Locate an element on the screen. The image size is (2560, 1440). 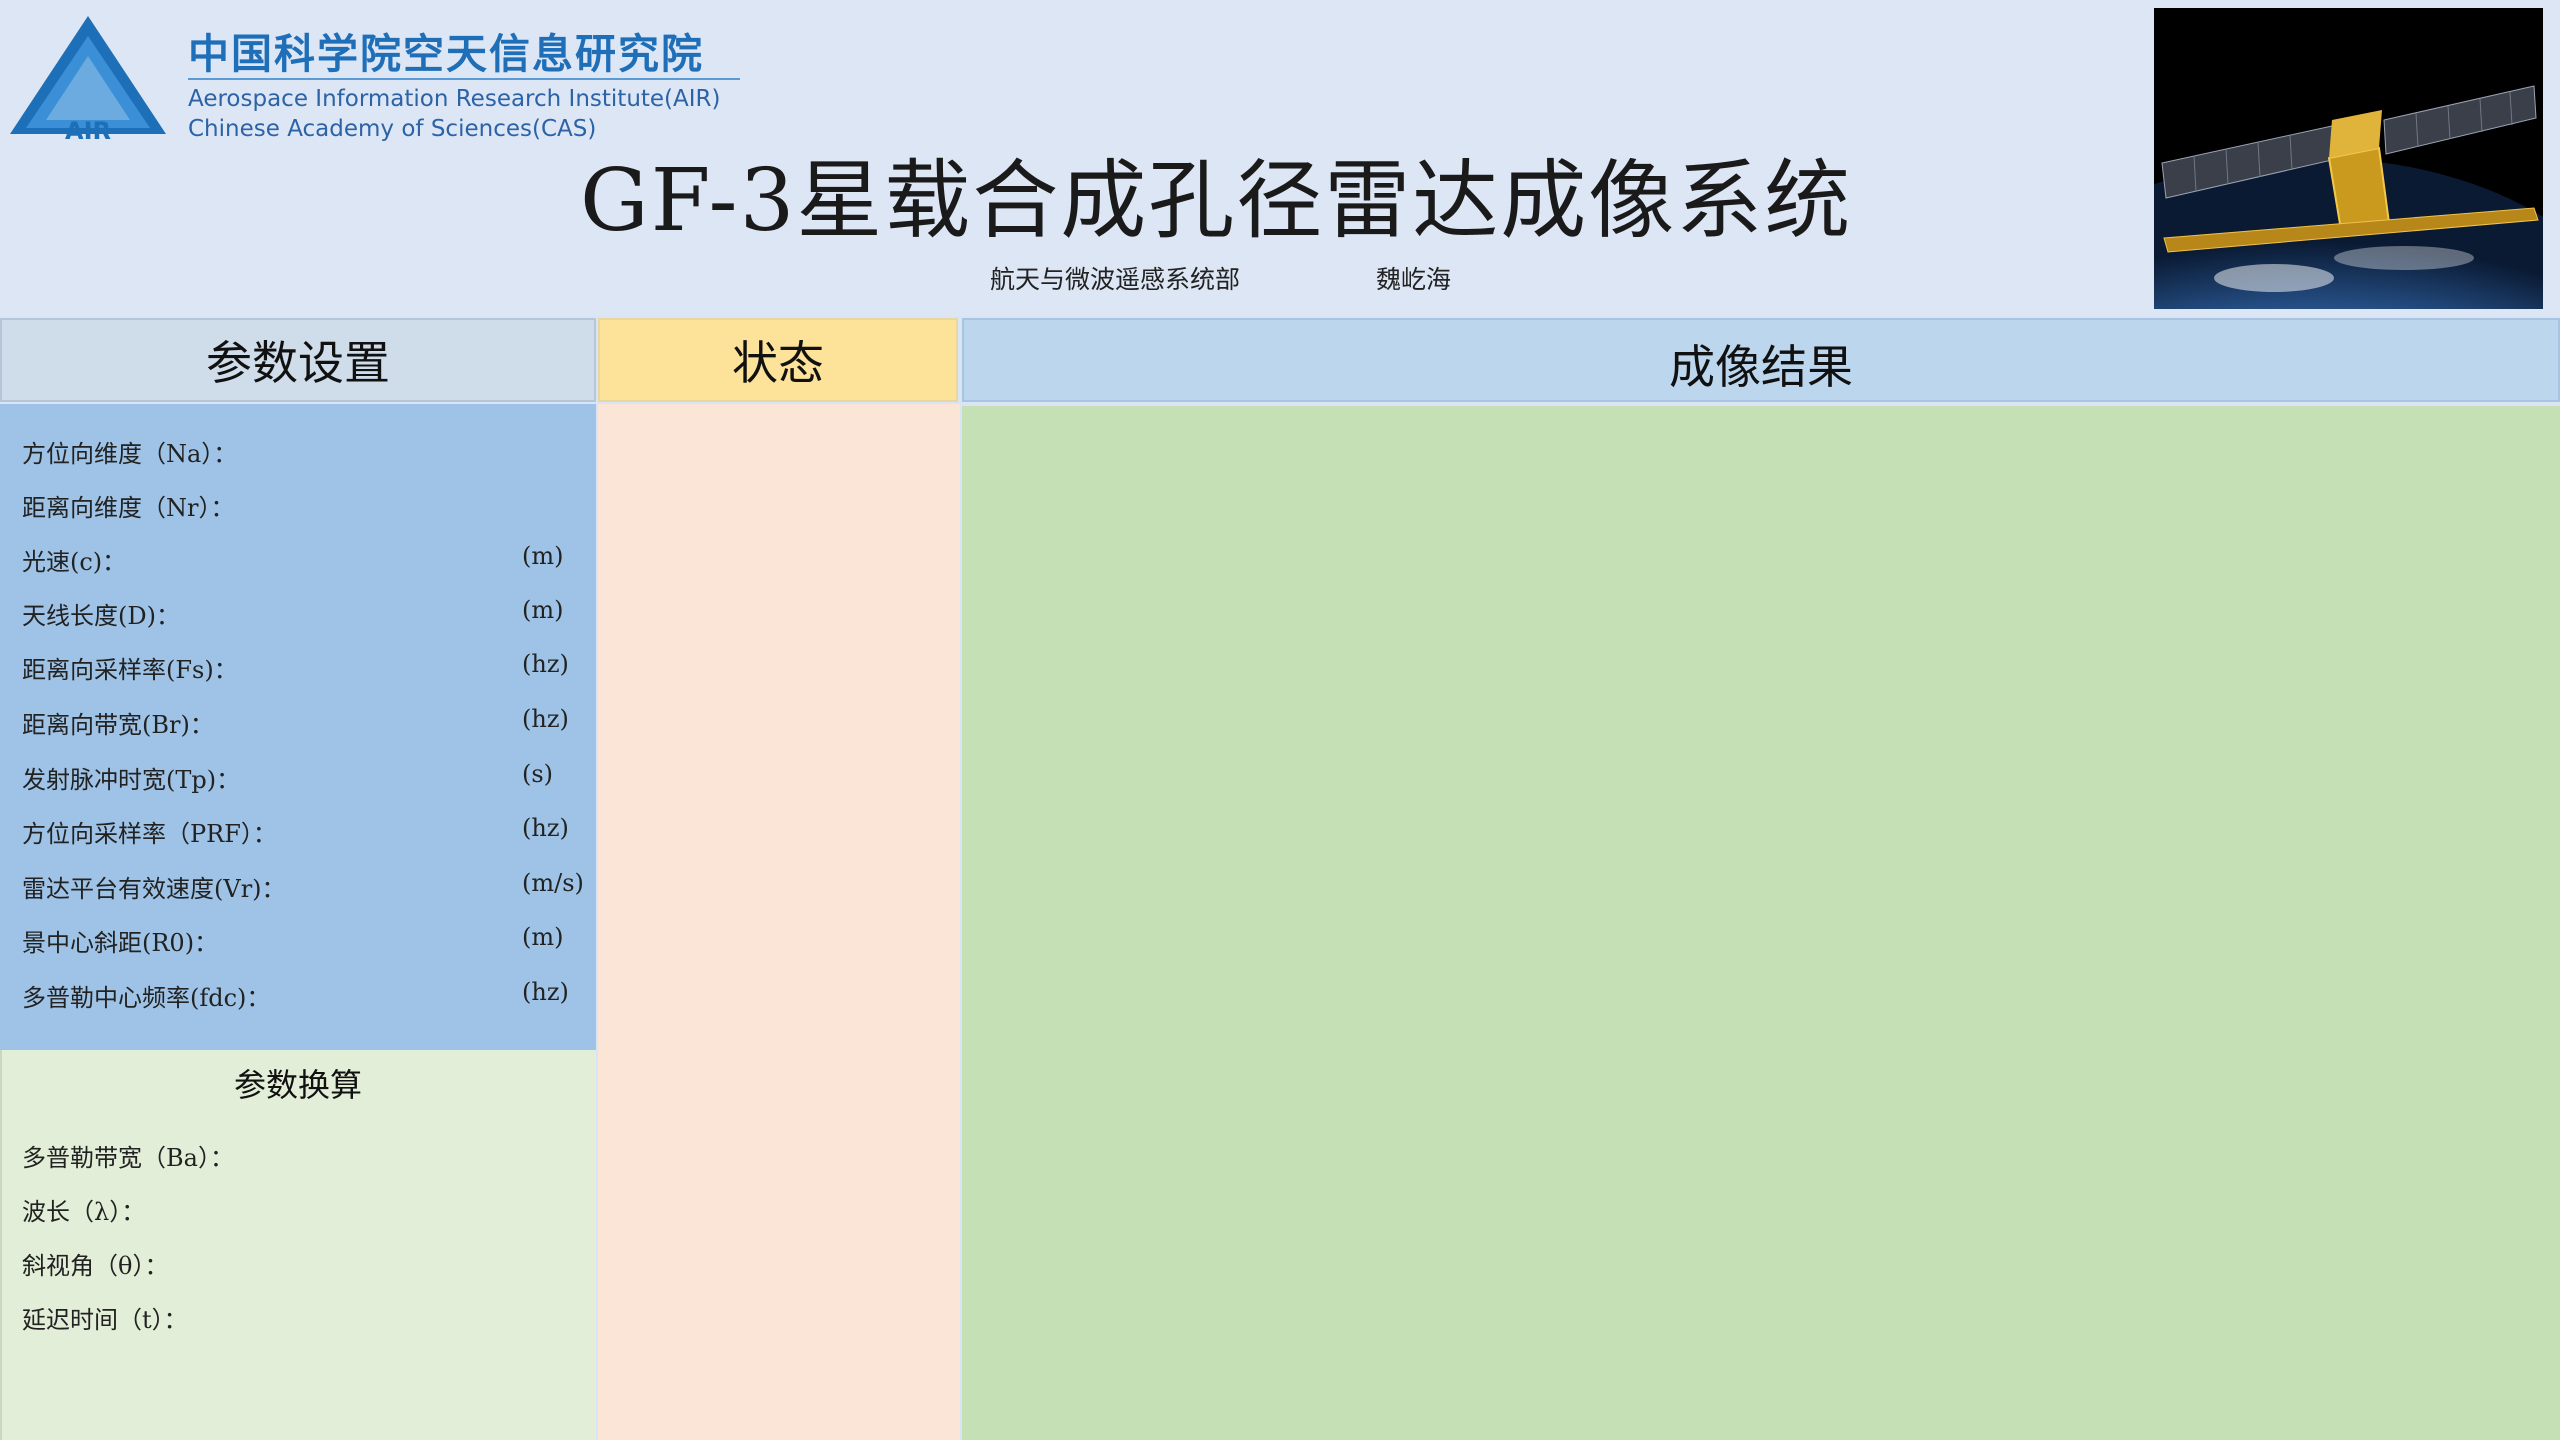
status-header: 状态 is located at coordinates (778, 360).